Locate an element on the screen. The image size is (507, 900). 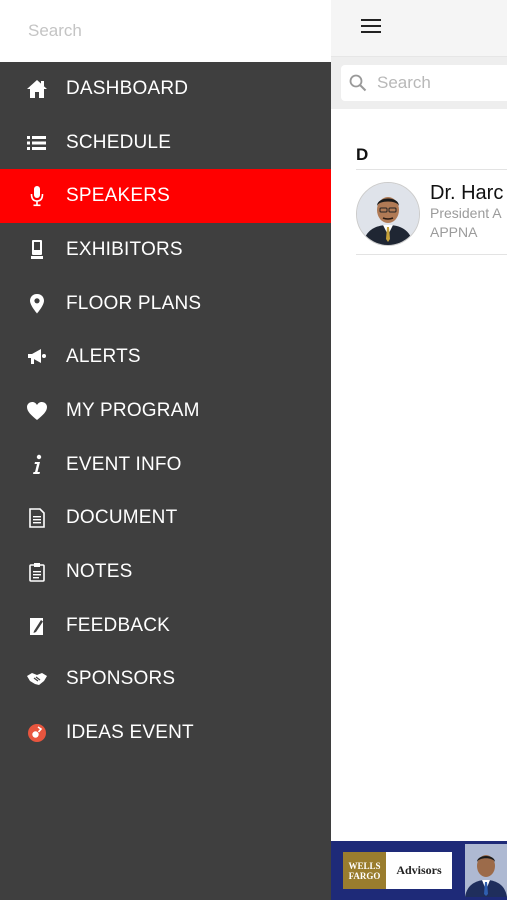
speaker-list-item: Dr. Harc President A APPNA is located at coordinates (431, 213).